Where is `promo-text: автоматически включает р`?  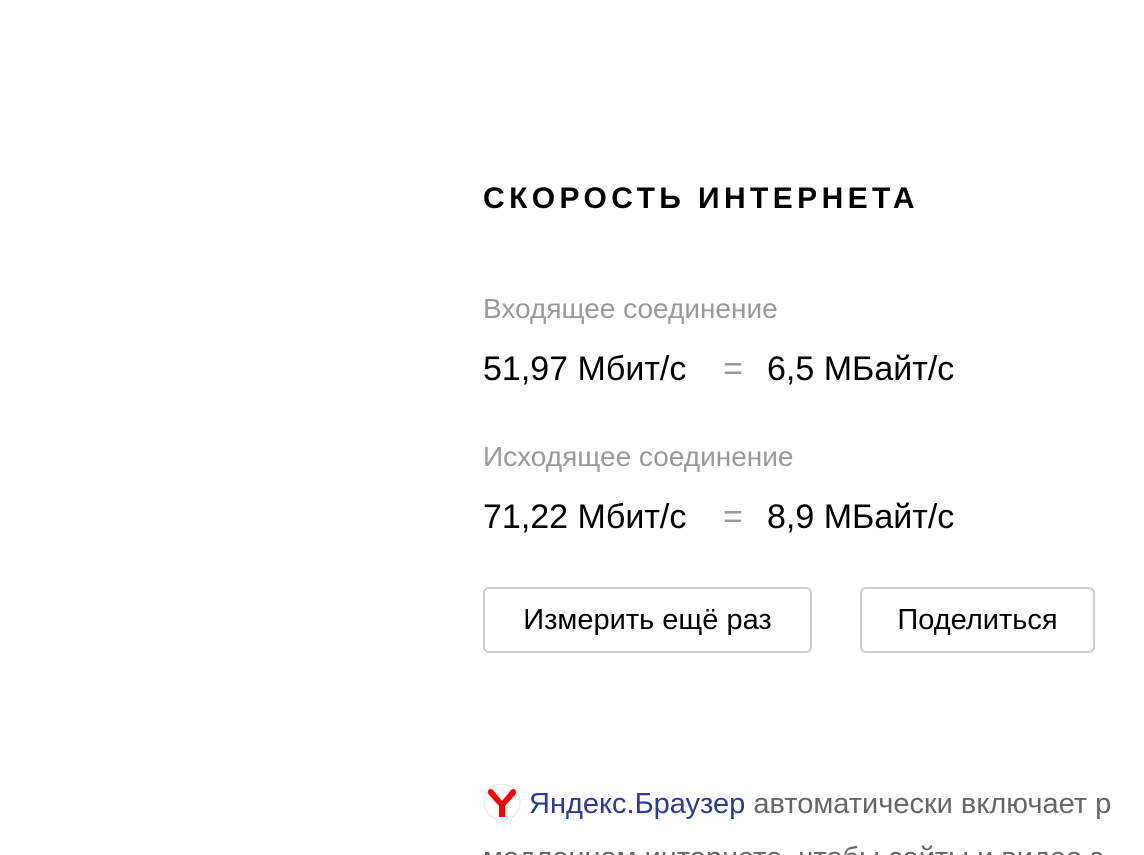
promo-text: автоматически включает р is located at coordinates (928, 804).